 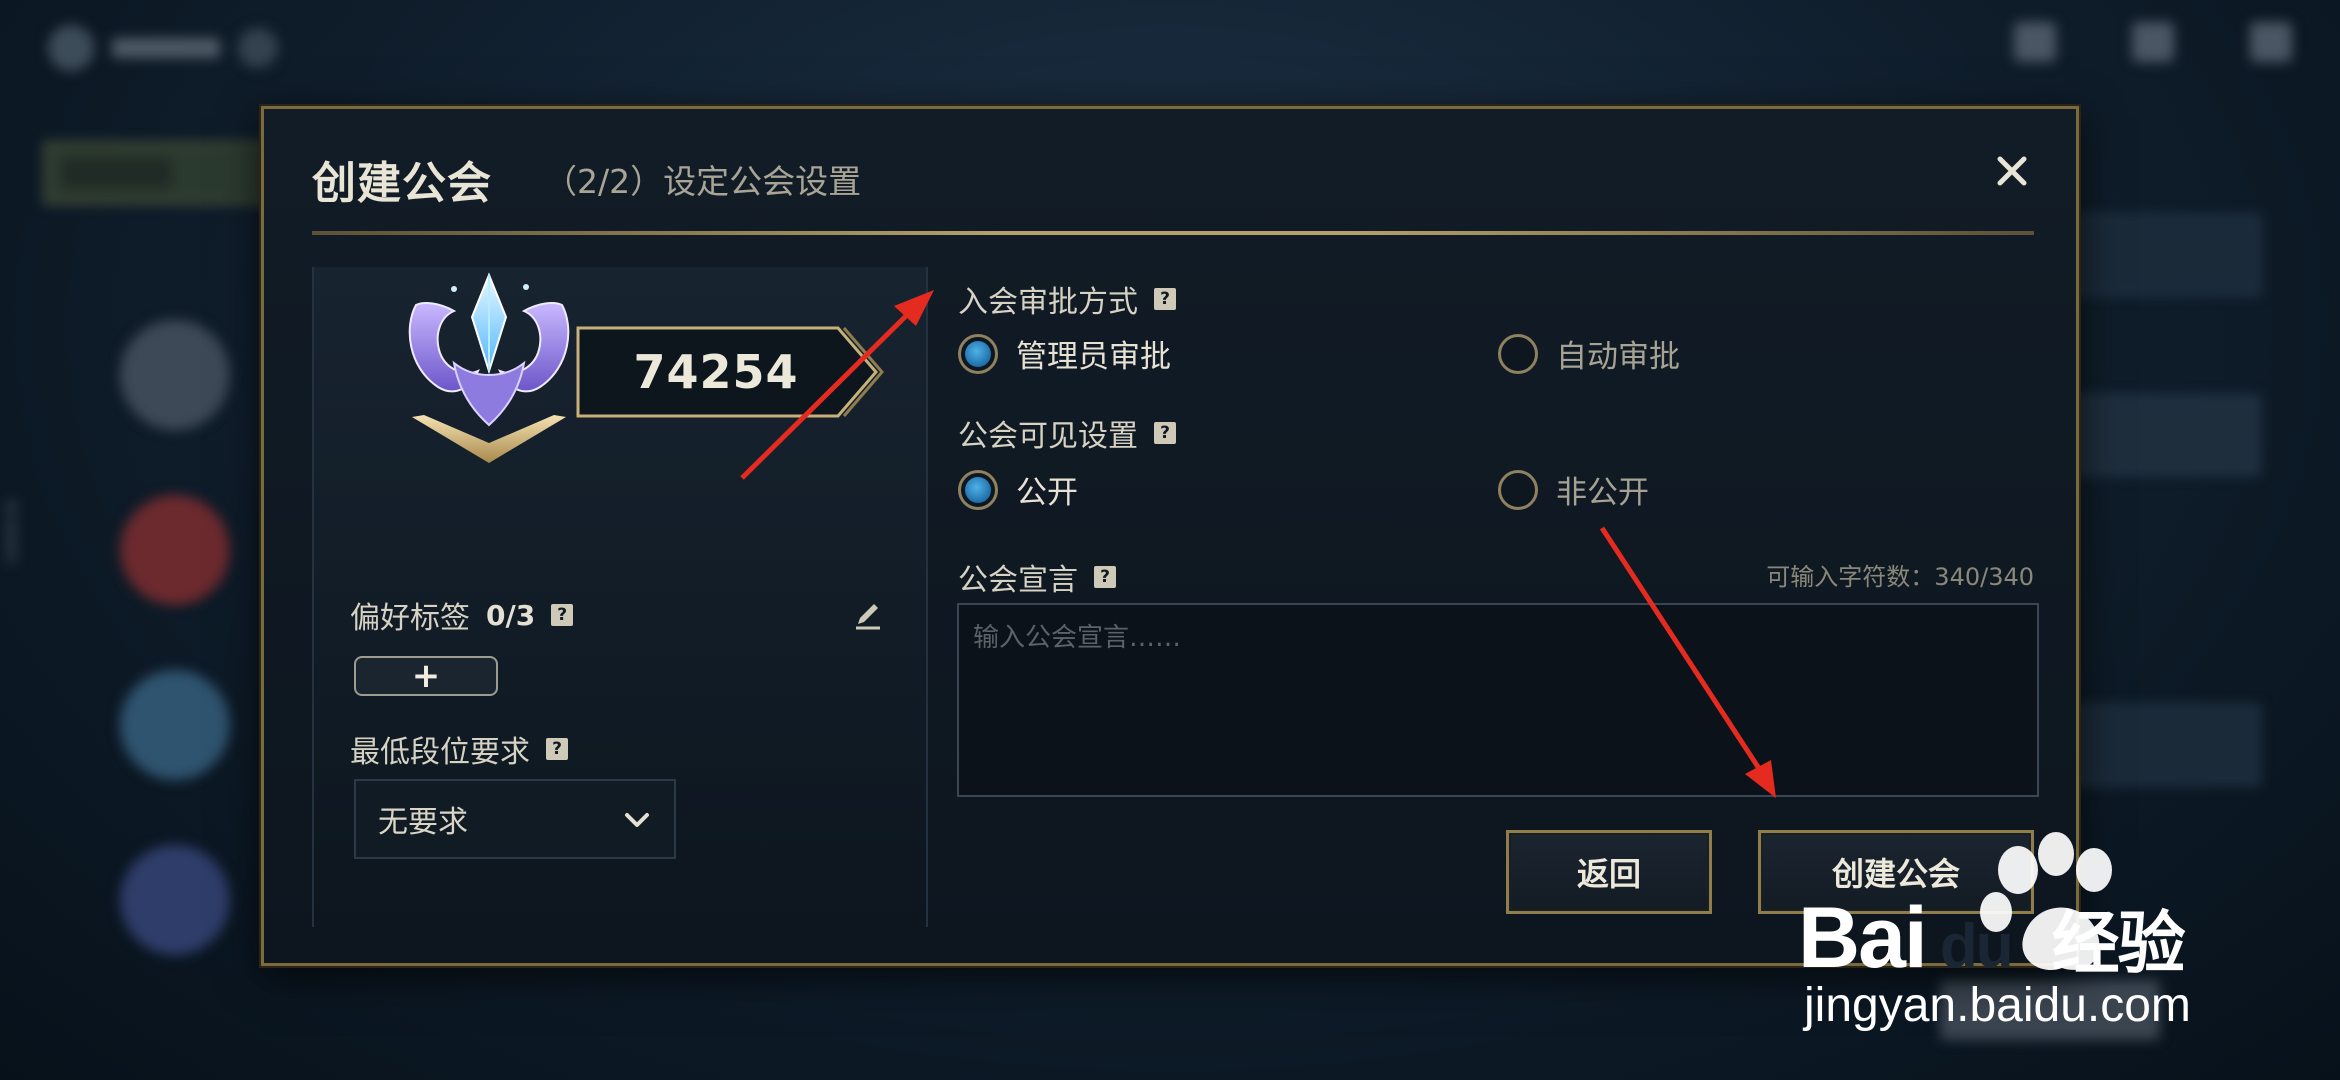 I want to click on chevron-down-icon, so click(x=637, y=820).